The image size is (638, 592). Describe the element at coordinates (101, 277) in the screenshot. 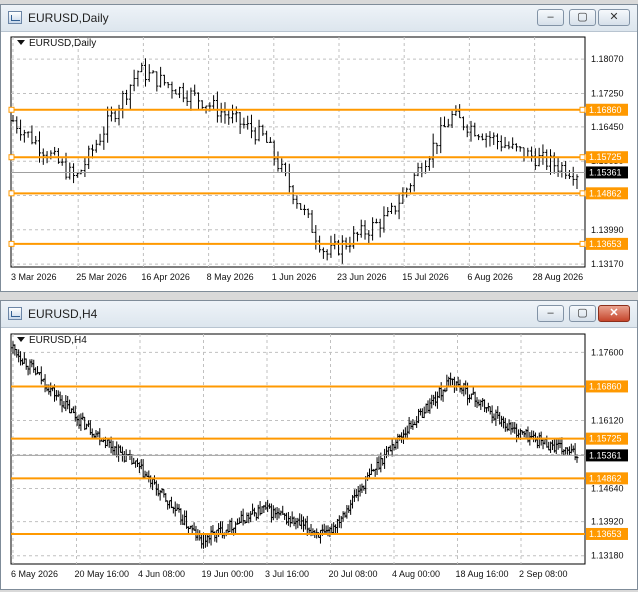

I see `x-tick-label: 25 Mar 2026` at that location.